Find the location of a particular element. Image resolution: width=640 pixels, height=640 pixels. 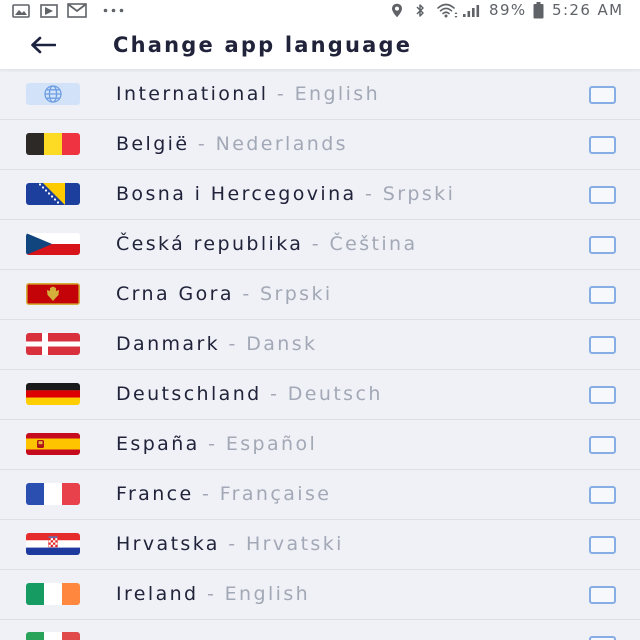

gallery-icon is located at coordinates (21, 11).